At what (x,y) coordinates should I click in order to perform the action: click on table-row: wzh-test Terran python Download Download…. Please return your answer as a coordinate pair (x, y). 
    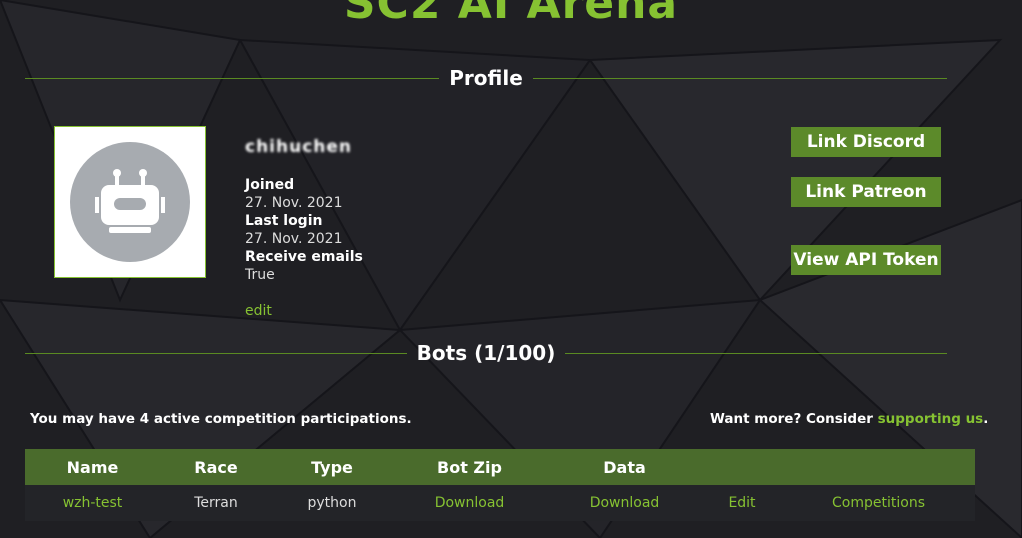
    Looking at the image, I should click on (500, 503).